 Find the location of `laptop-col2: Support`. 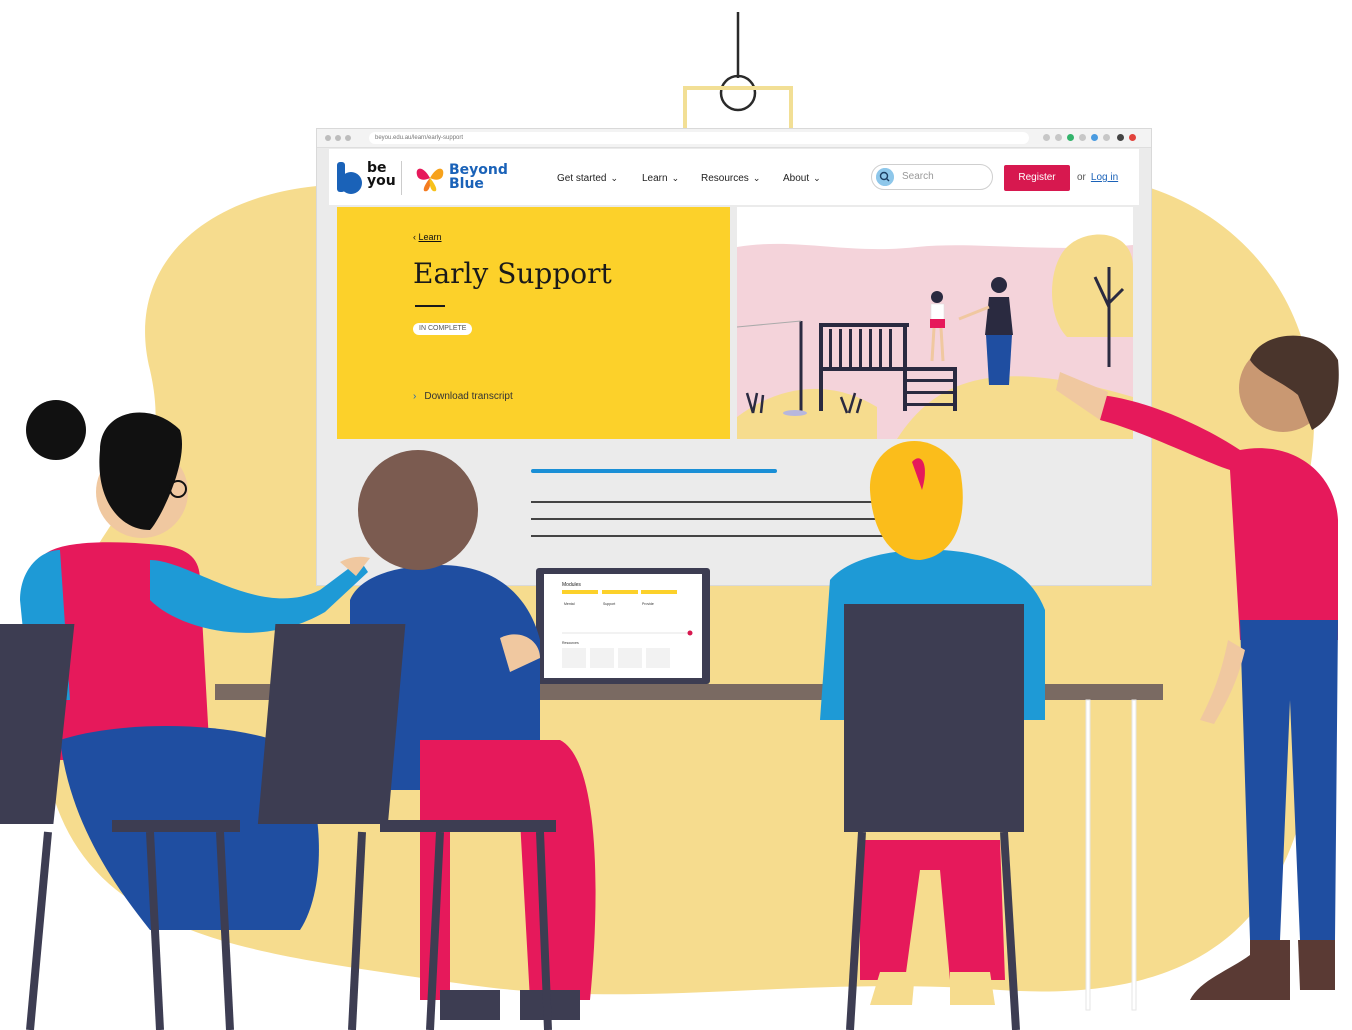

laptop-col2: Support is located at coordinates (609, 604).